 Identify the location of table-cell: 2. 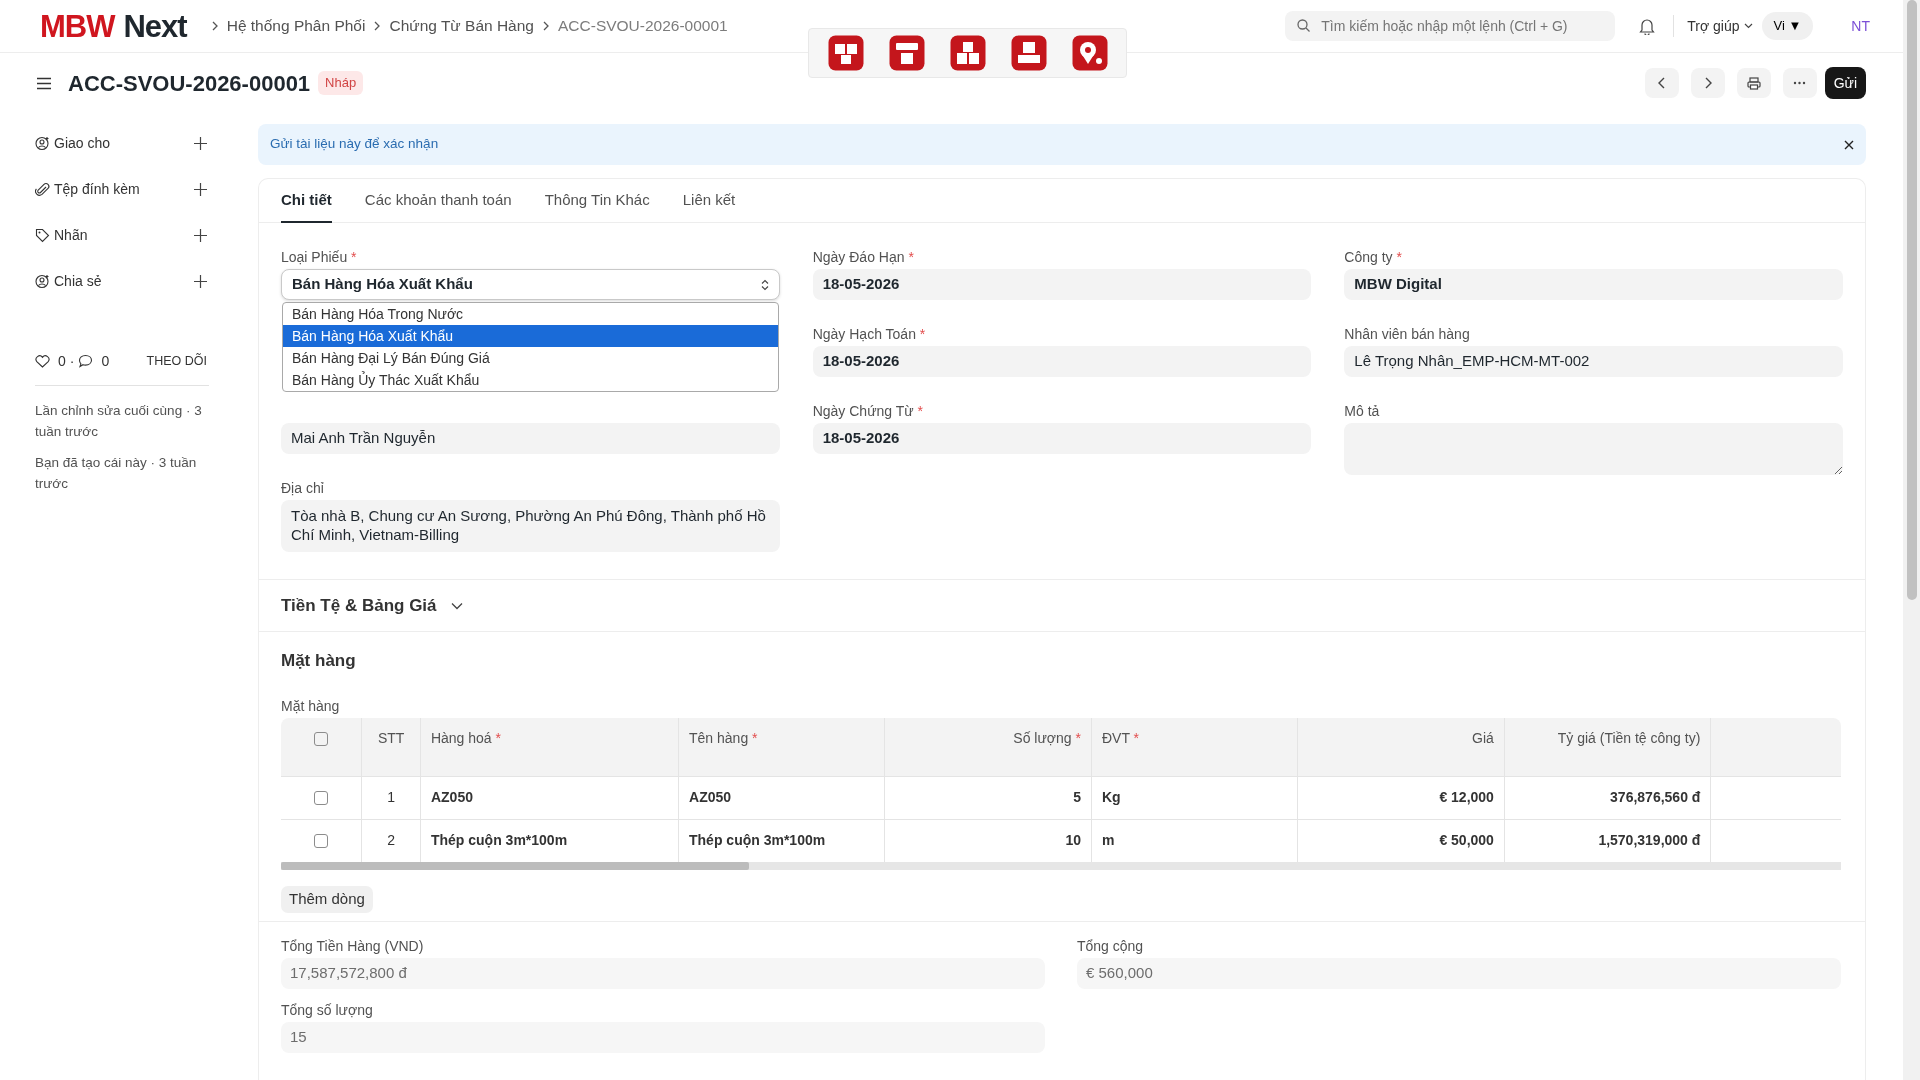
(391, 840).